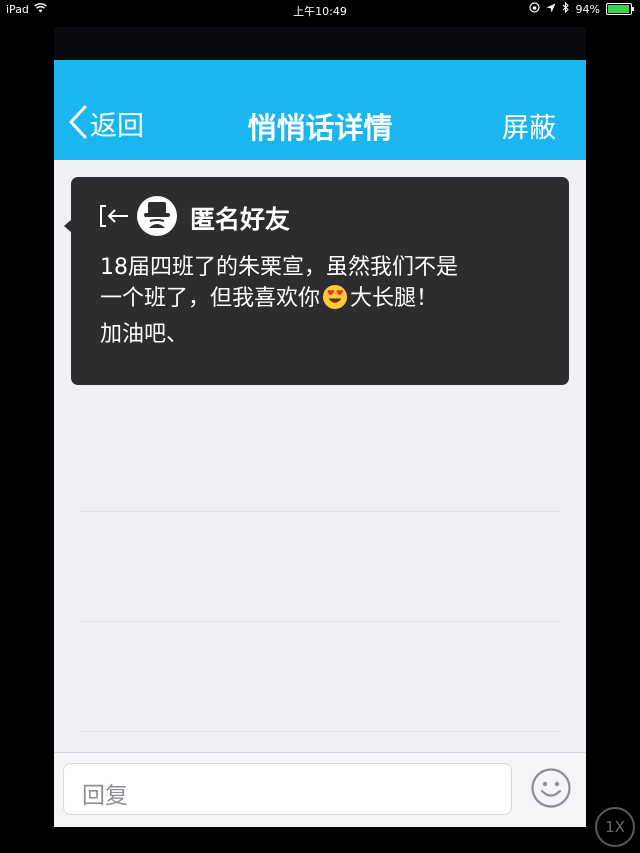 The image size is (640, 853). I want to click on sender-name: 匿名好友, so click(240, 219).